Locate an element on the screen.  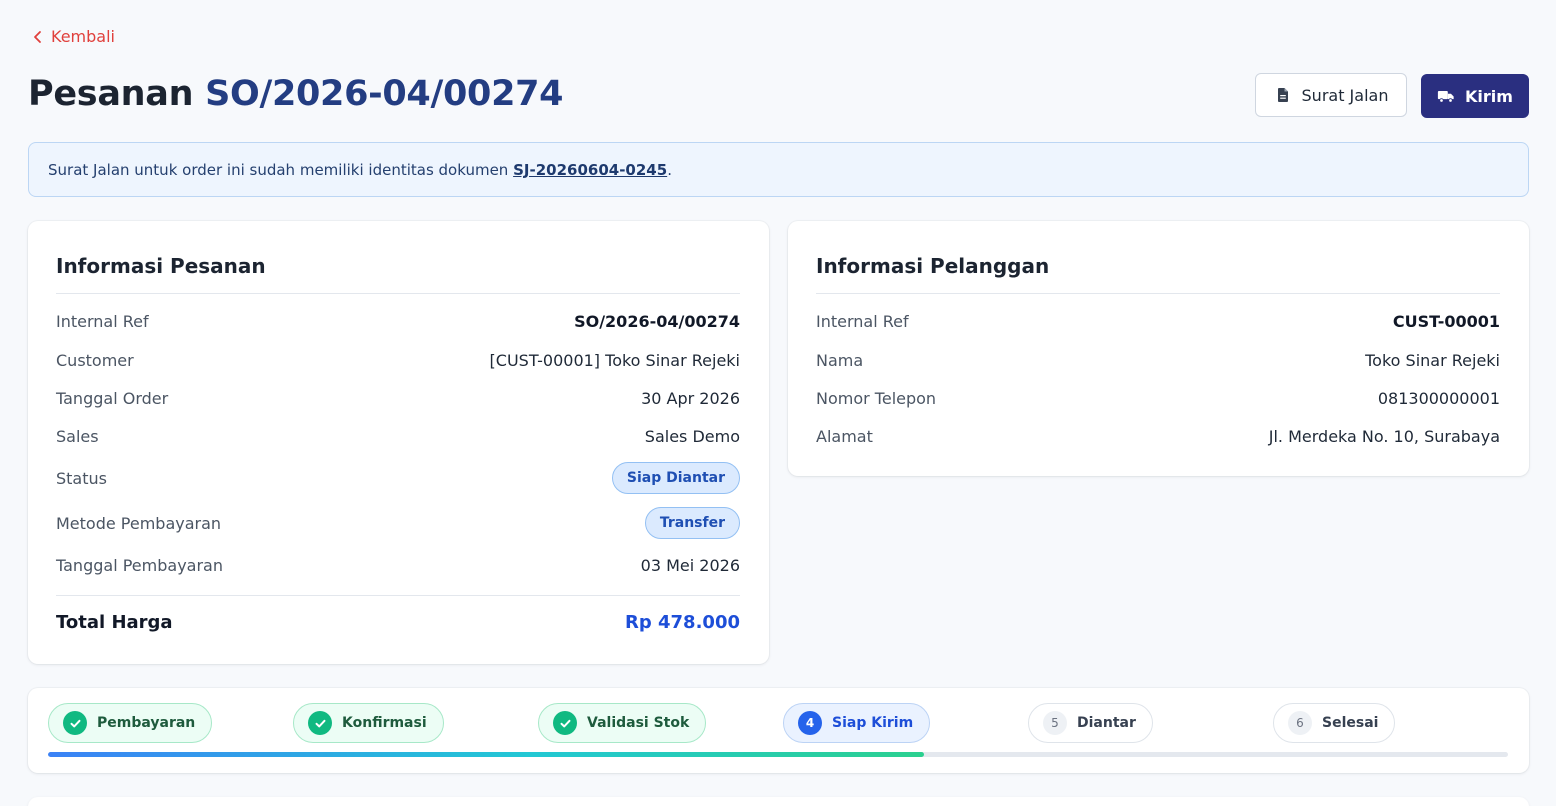
row-value: Sales Demo is located at coordinates (692, 436).